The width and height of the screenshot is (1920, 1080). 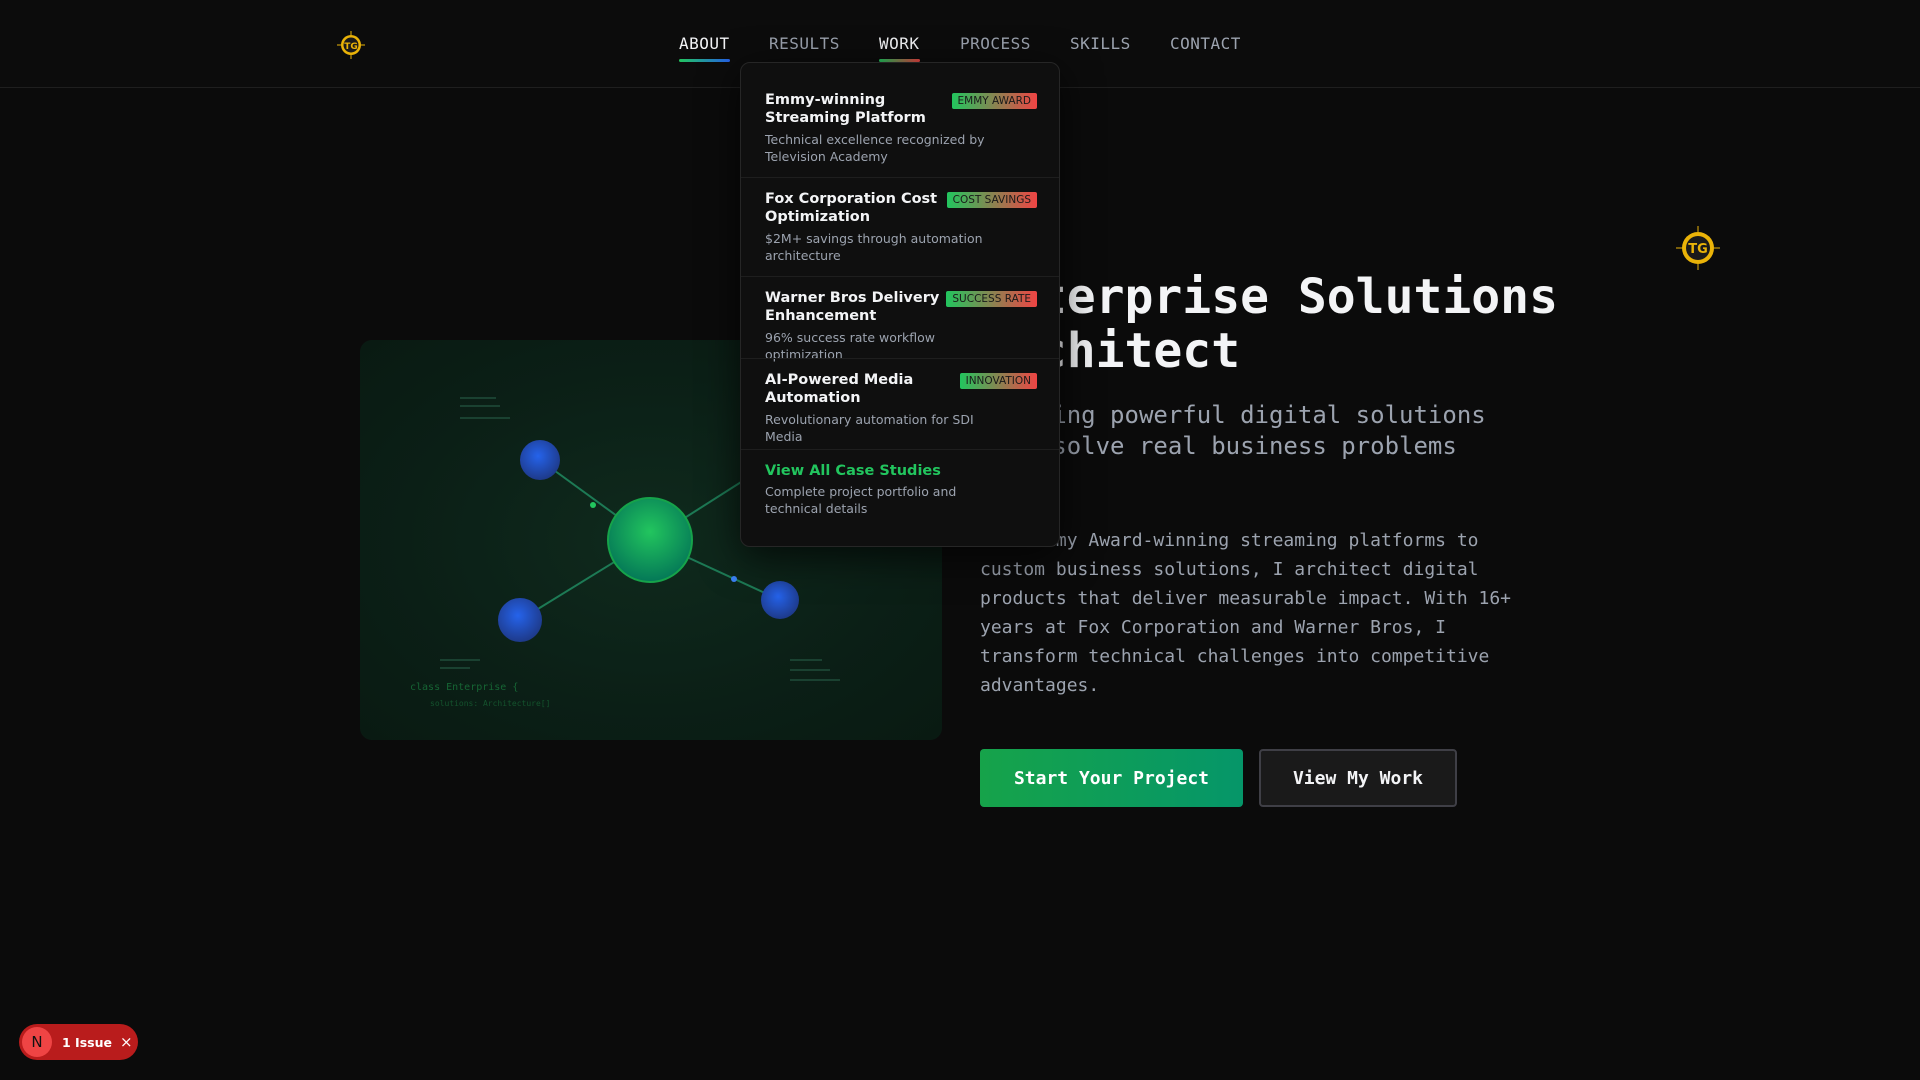 What do you see at coordinates (899, 43) in the screenshot?
I see `nav-label: WORK` at bounding box center [899, 43].